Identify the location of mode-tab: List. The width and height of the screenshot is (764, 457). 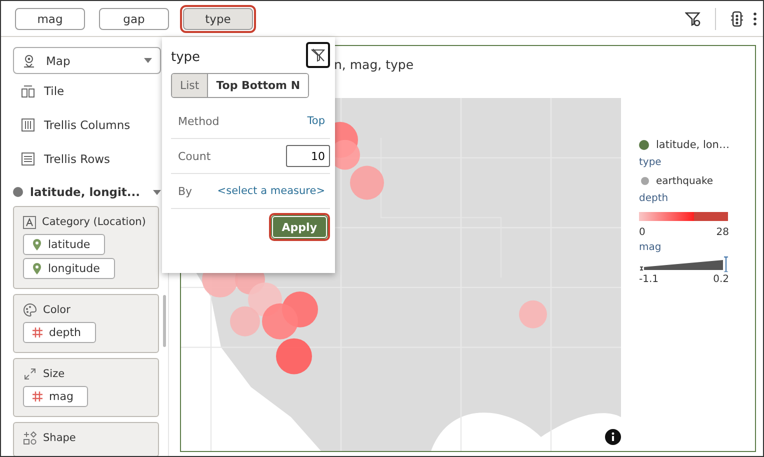
(190, 85).